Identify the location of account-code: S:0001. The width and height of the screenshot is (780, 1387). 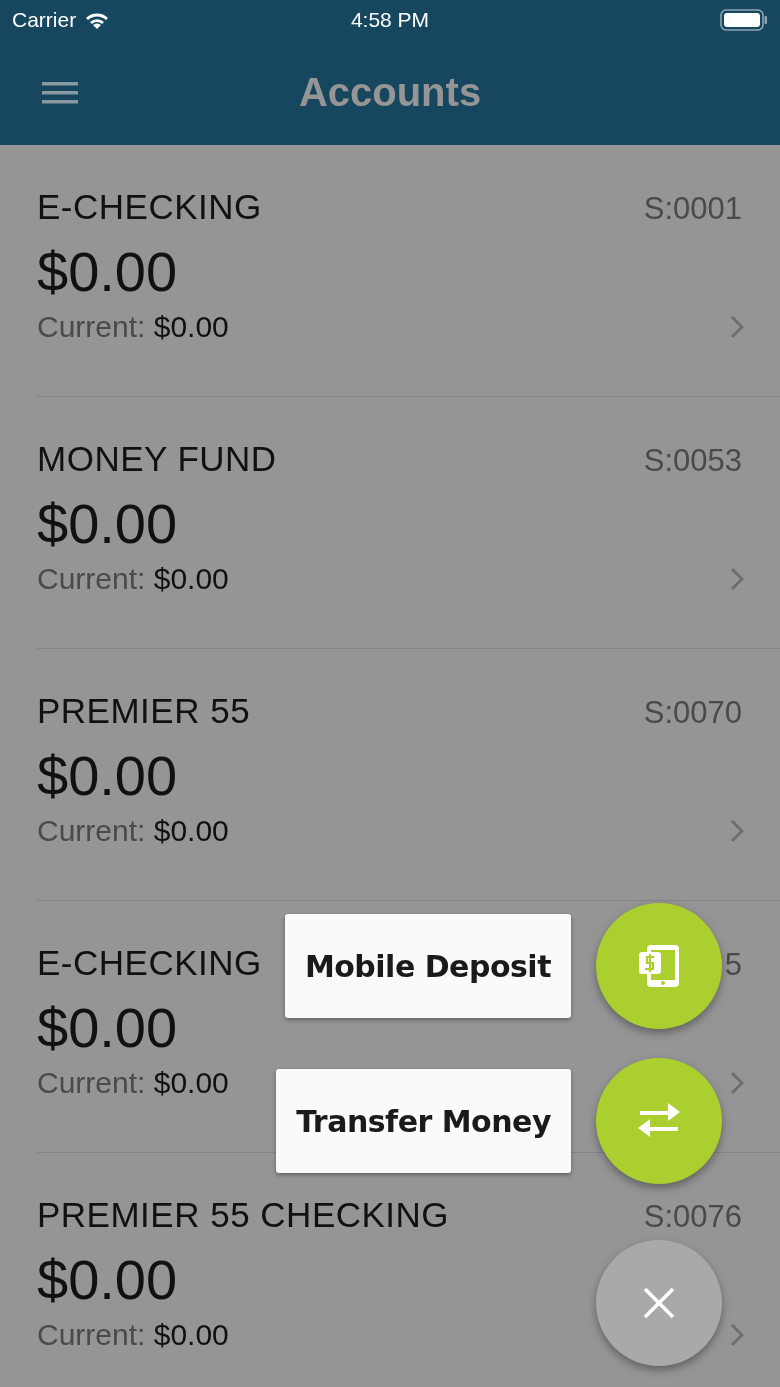
(692, 209).